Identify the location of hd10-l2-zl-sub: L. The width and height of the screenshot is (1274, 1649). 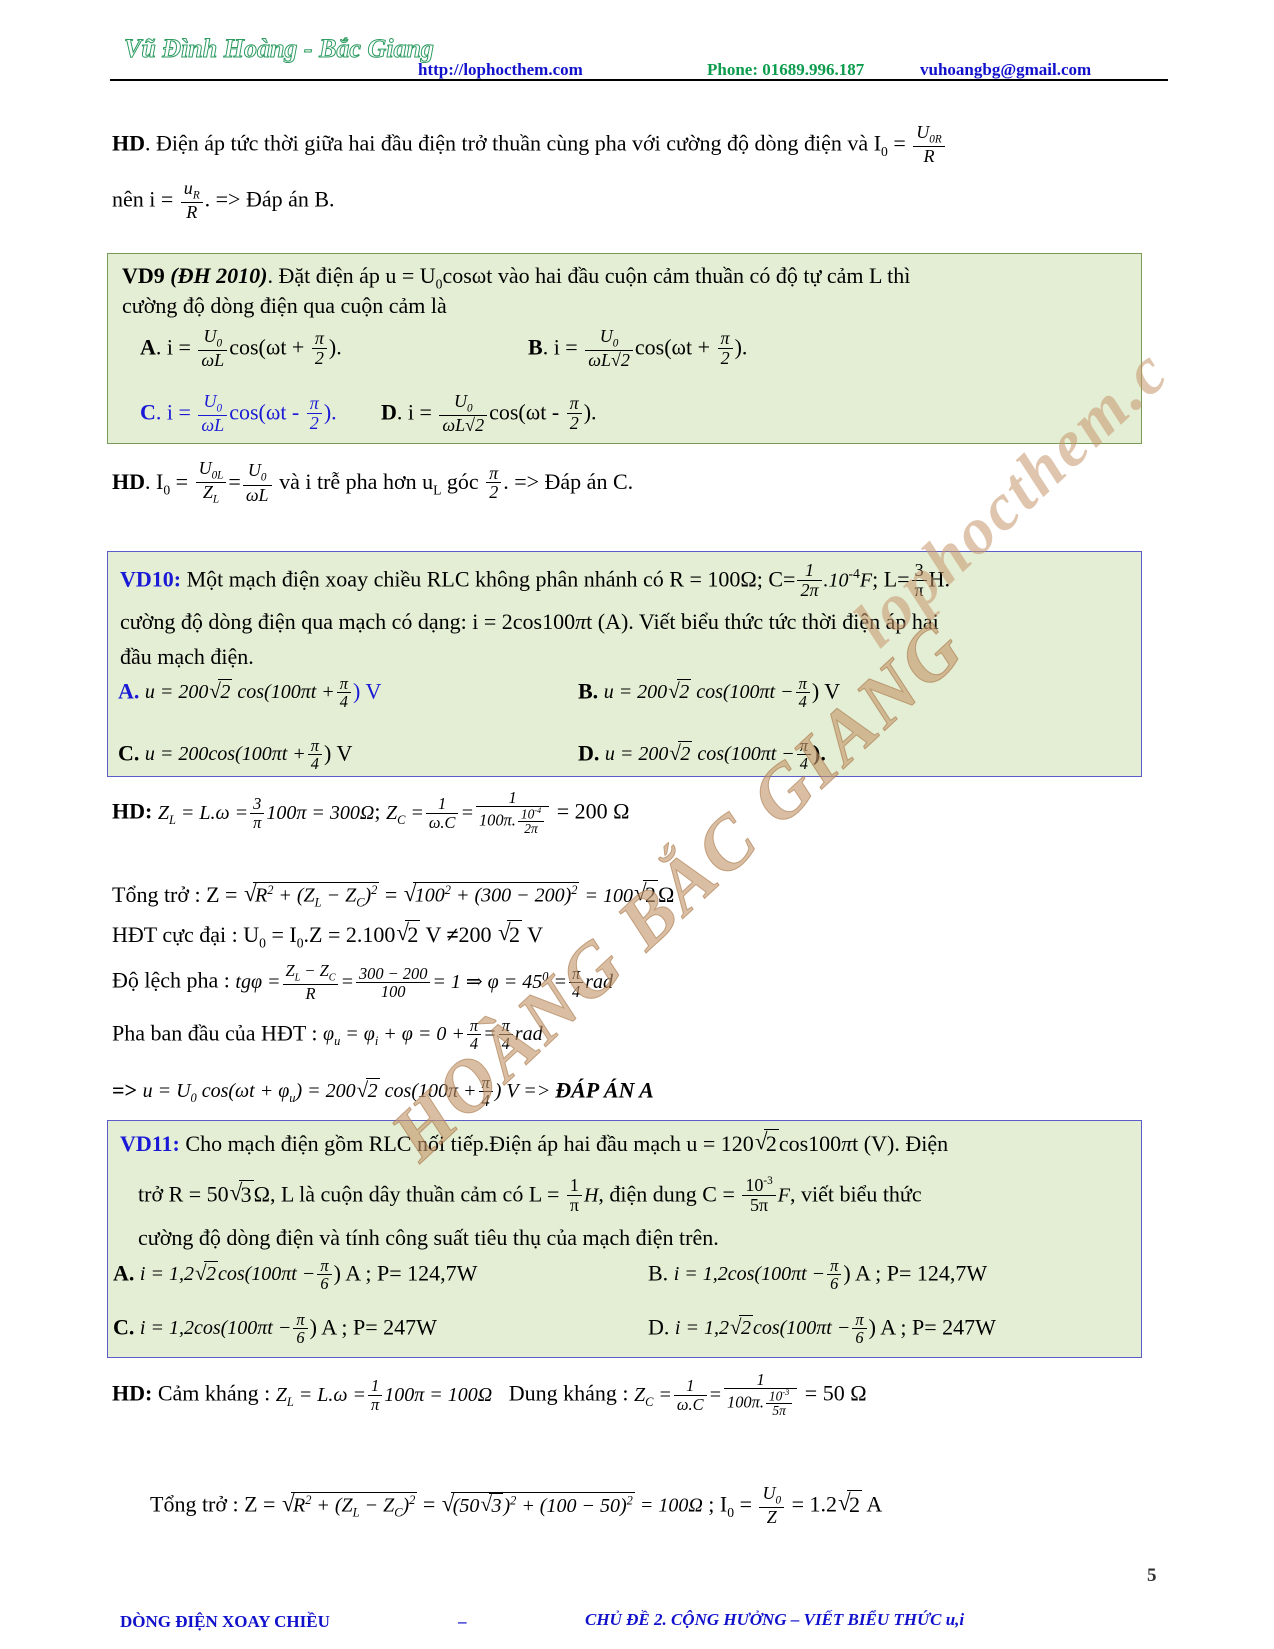
(318, 903).